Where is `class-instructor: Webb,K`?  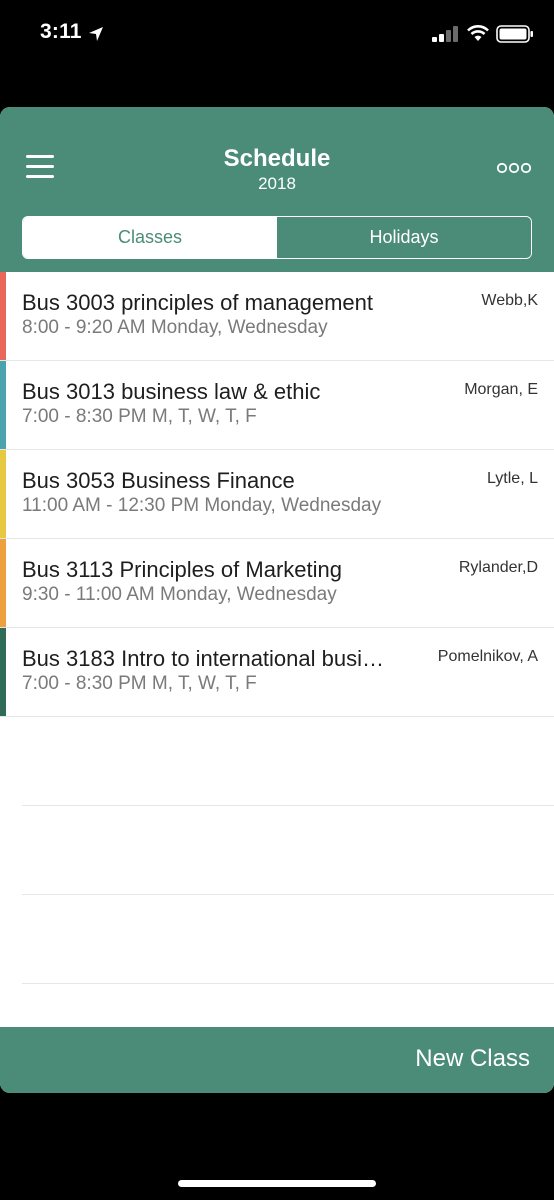 class-instructor: Webb,K is located at coordinates (509, 300).